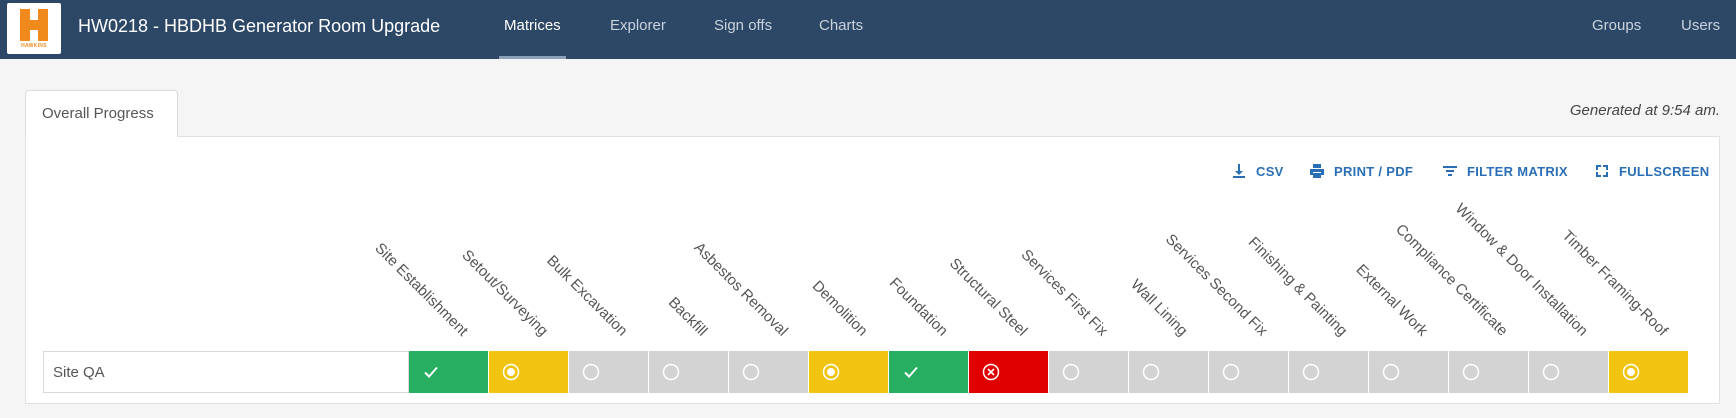 The height and width of the screenshot is (418, 1736). Describe the element at coordinates (587, 295) in the screenshot. I see `column-header: Bulk Excavation` at that location.